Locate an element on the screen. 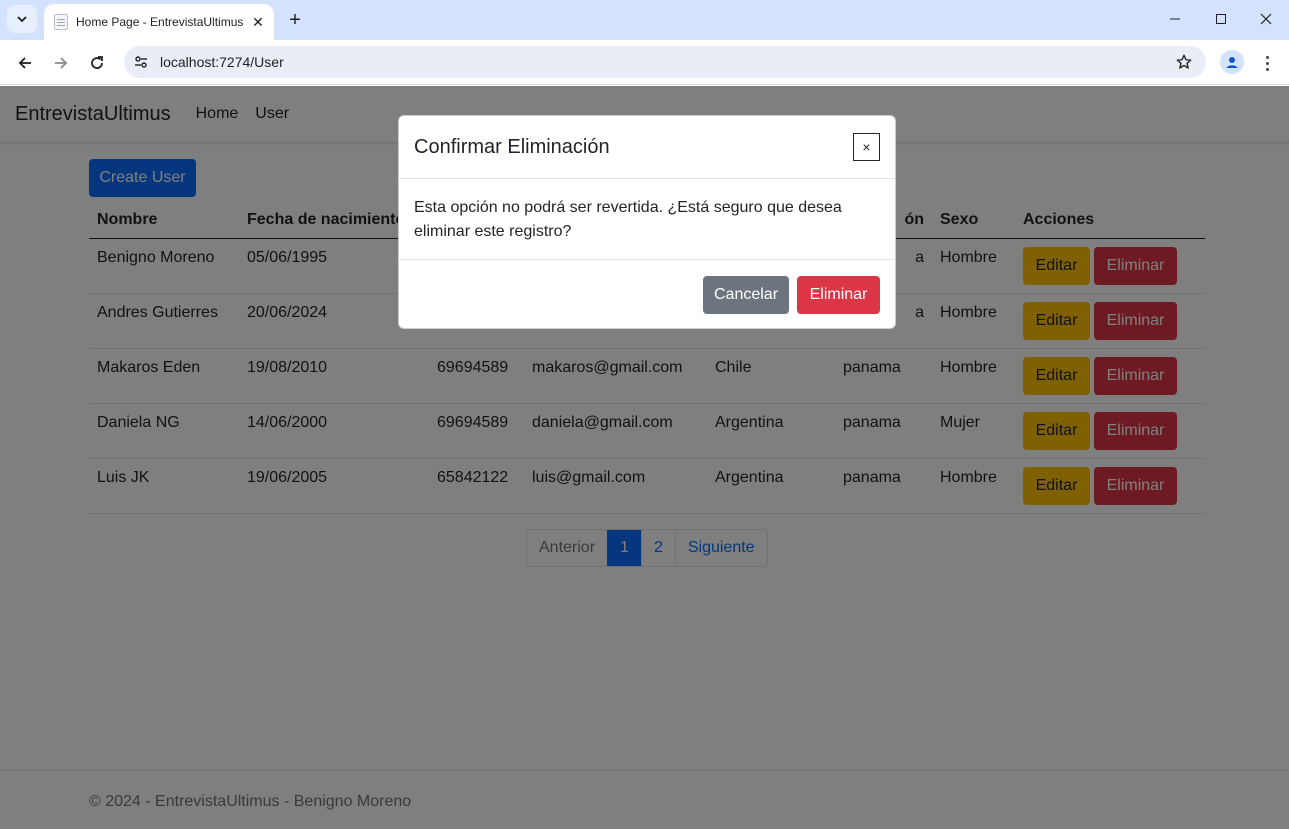  browser-tab-bar: Home Page - EntrevistaUltimus ✕ + is located at coordinates (644, 20).